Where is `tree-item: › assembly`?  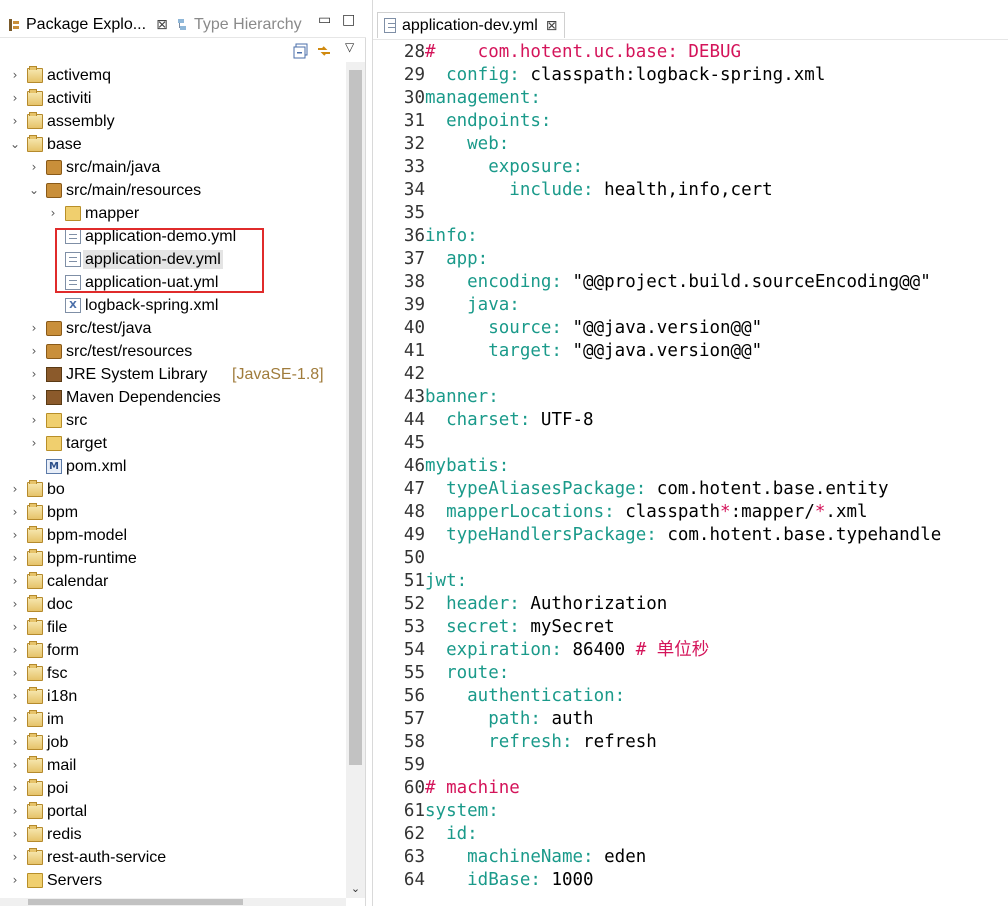
tree-item: › assembly is located at coordinates (173, 121).